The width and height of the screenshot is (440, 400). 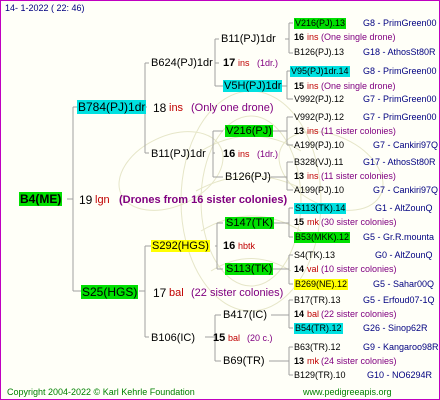 I want to click on gen4-note: (10 sister colonies), so click(x=359, y=269).